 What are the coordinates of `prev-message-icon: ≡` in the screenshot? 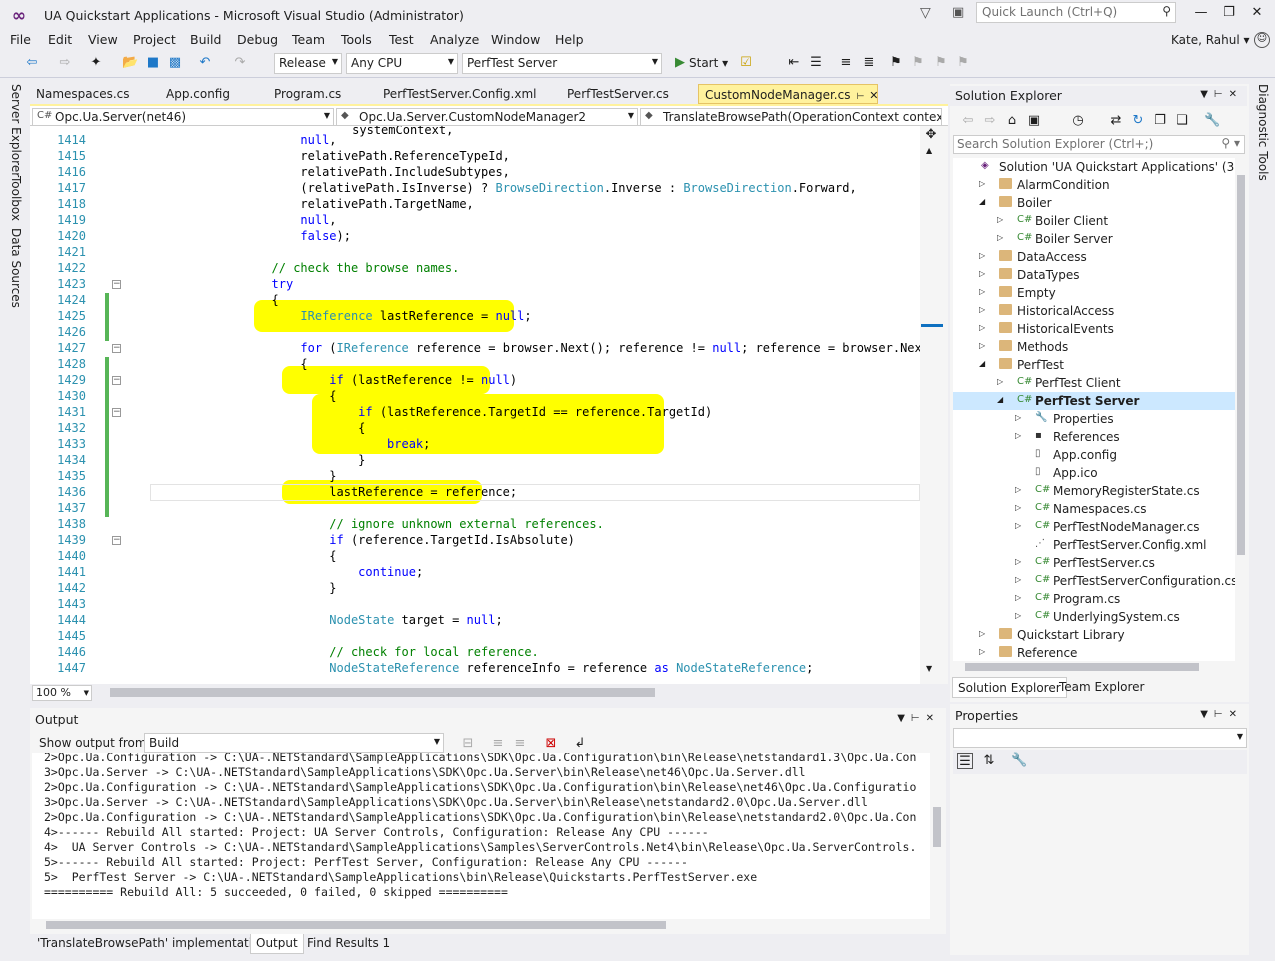 It's located at (498, 744).